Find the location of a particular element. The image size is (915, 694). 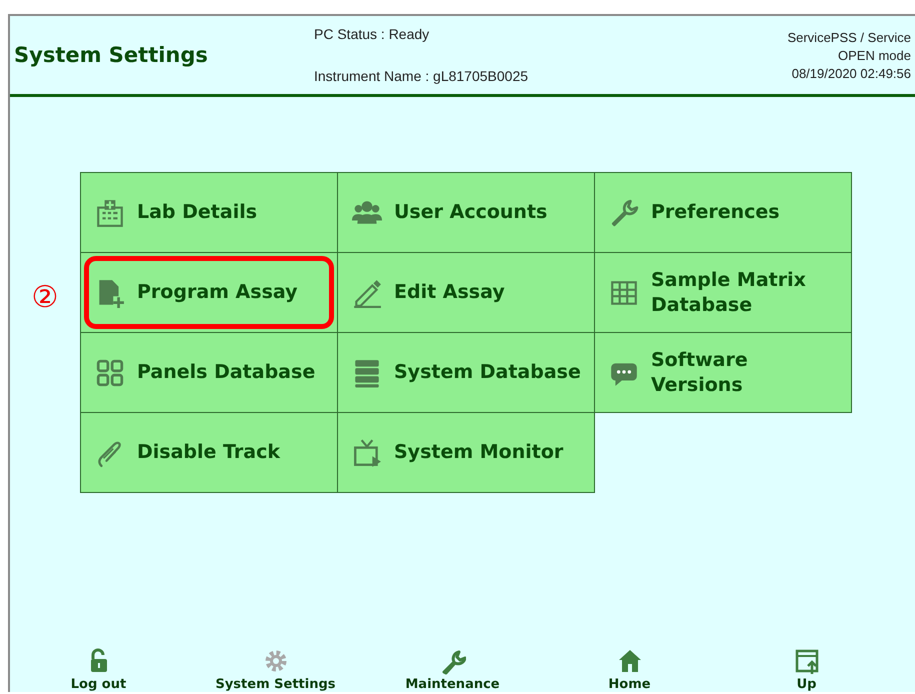

pencil-icon is located at coordinates (367, 293).